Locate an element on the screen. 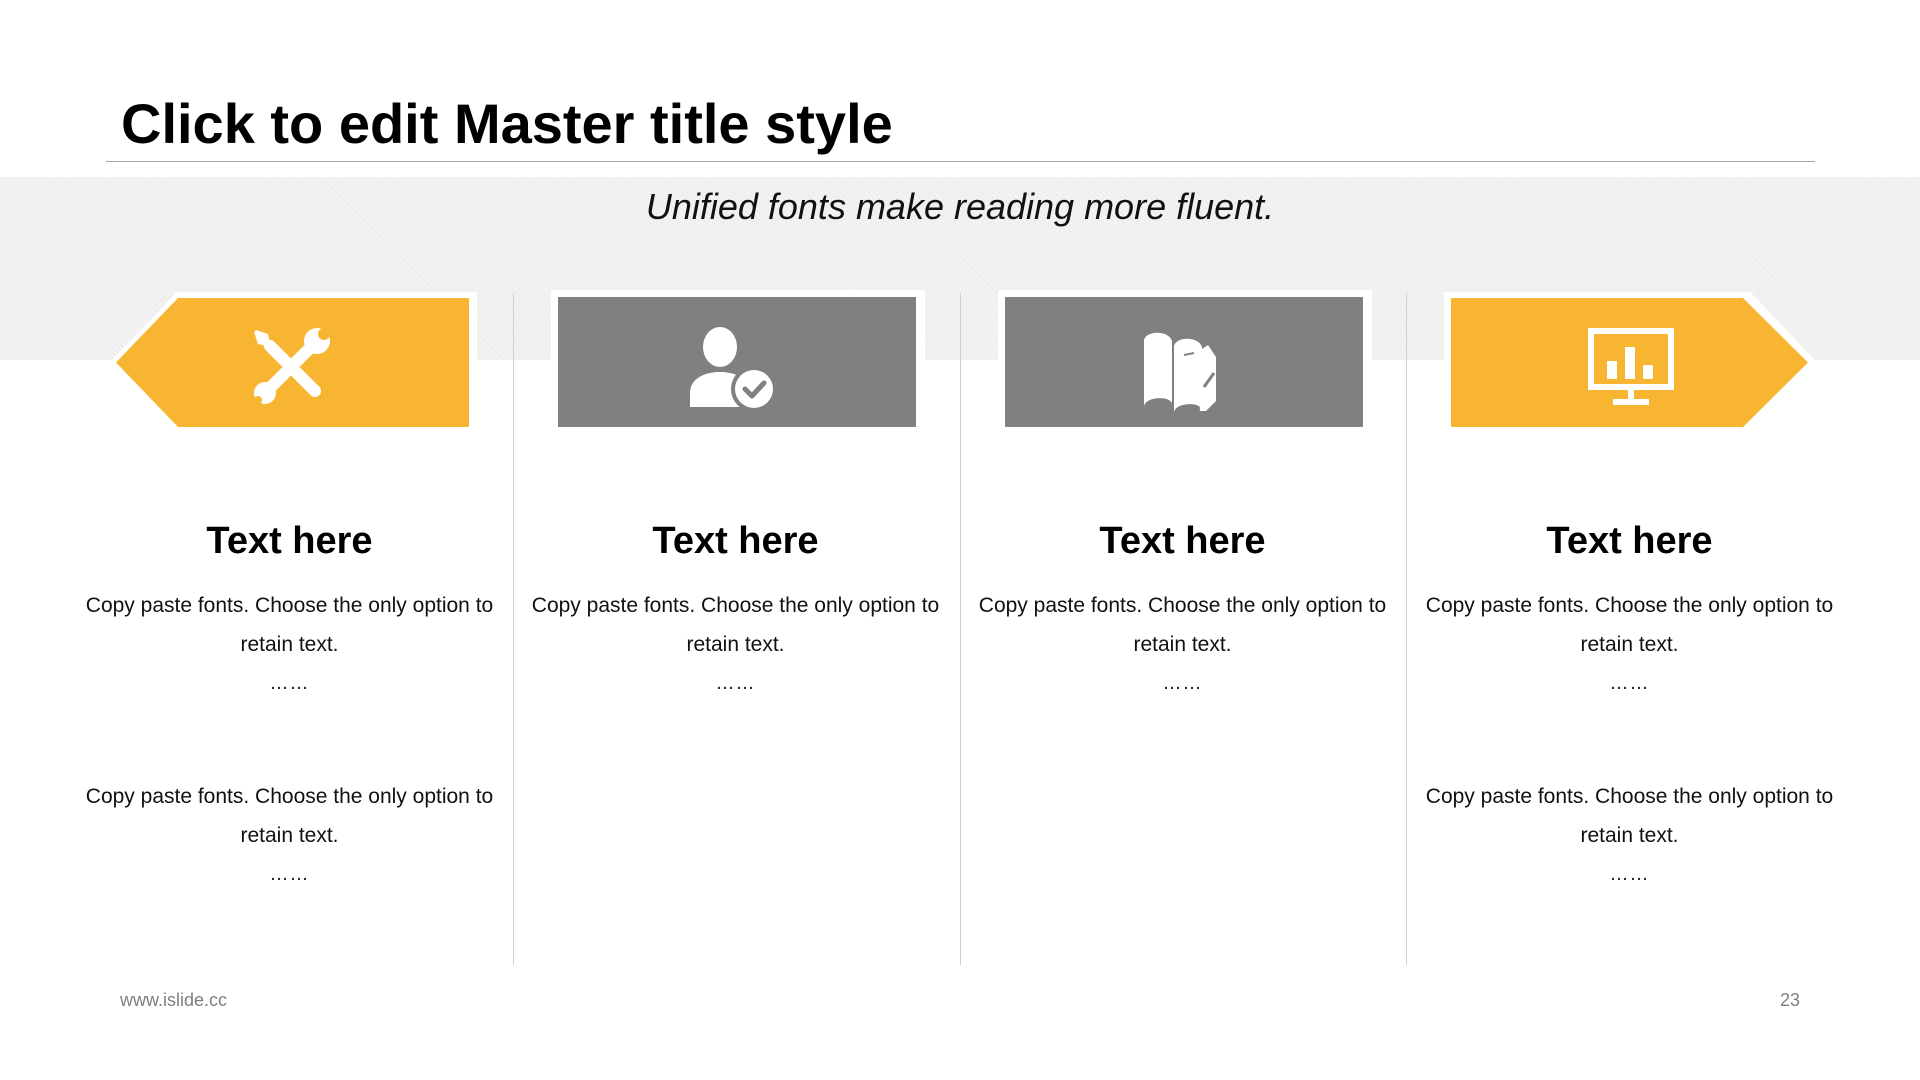  user-check-icon is located at coordinates (732, 367).